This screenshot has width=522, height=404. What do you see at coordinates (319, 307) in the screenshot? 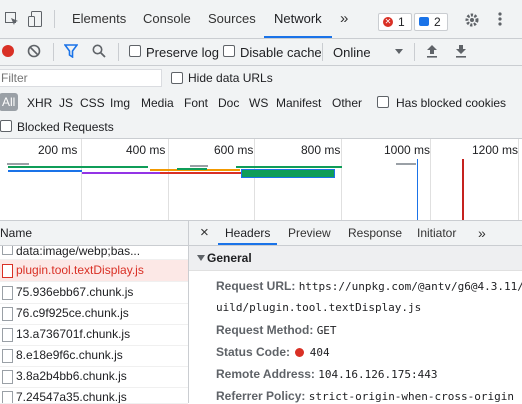
I see `request-url-value-cont: uild/plugin.tool.textDisplay.js` at bounding box center [319, 307].